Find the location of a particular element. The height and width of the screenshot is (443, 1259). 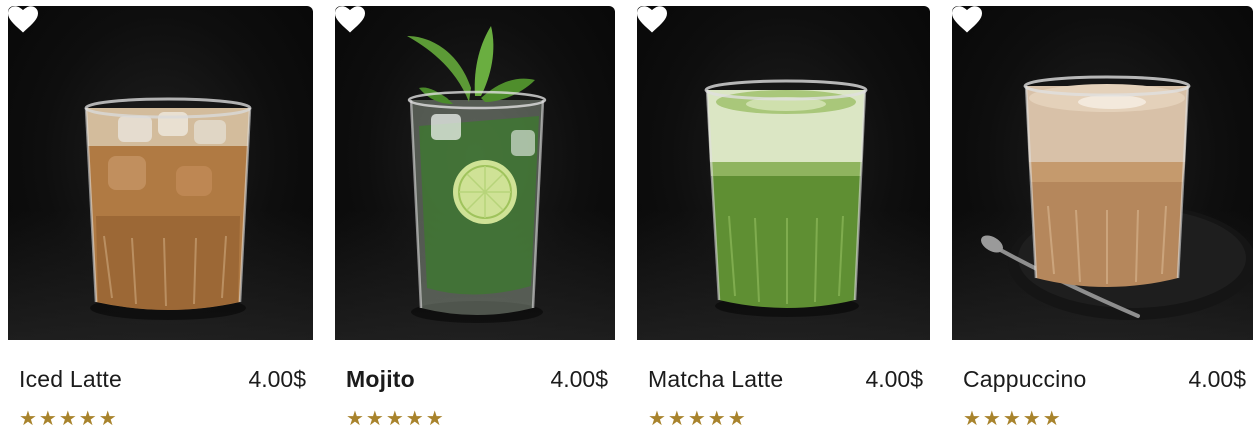

matcha-latte-glass-illustration is located at coordinates (786, 198).